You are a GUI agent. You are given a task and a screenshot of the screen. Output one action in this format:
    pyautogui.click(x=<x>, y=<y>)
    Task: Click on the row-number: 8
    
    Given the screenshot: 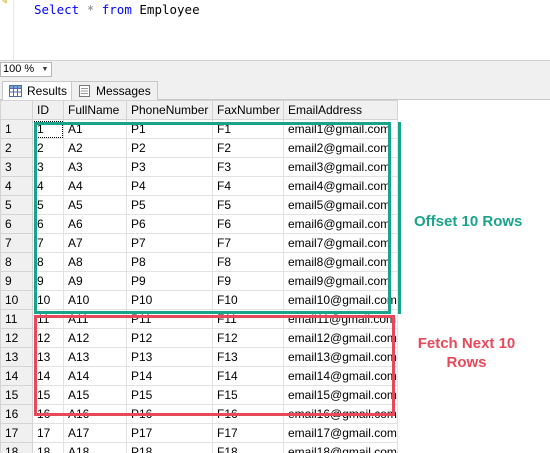 What is the action you would take?
    pyautogui.click(x=16, y=262)
    